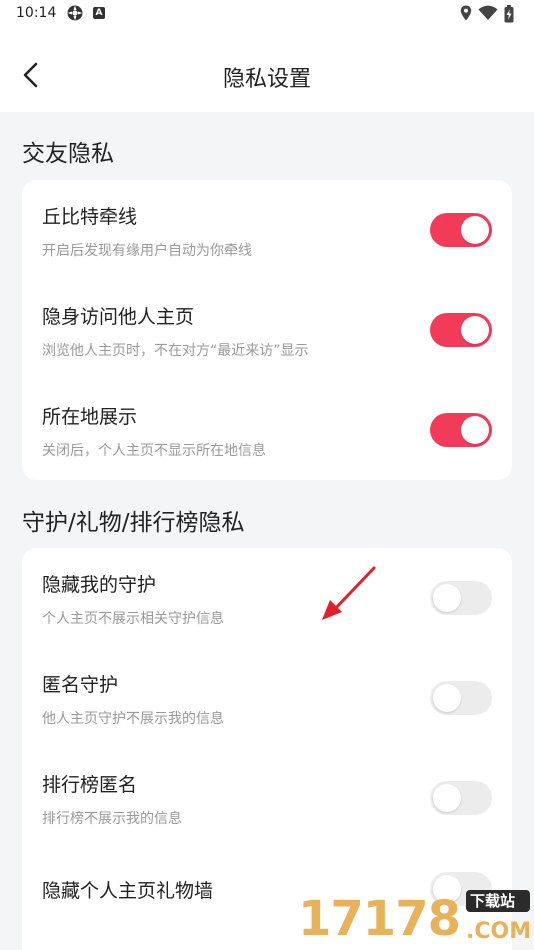 The image size is (534, 950). I want to click on status-icons, so click(490, 14).